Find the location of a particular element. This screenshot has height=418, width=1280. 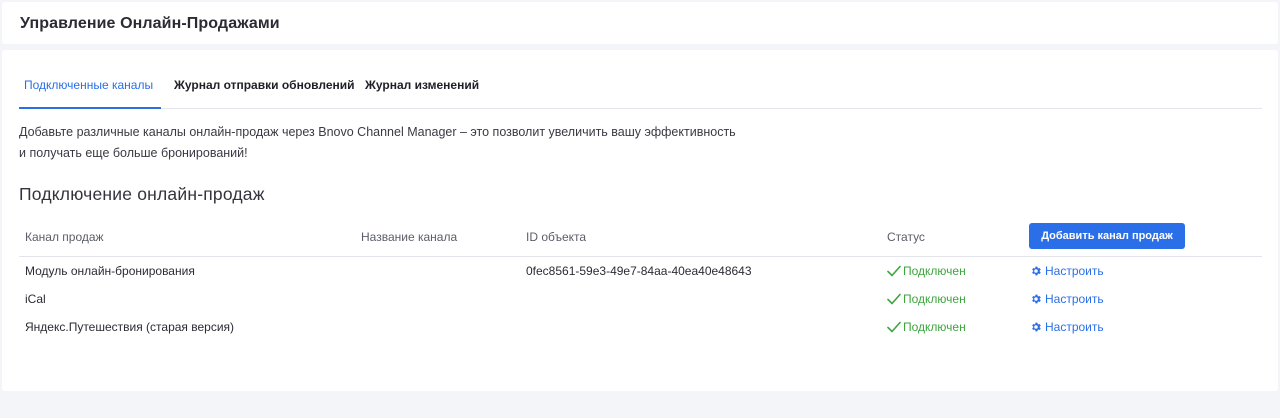

tab-change-log: Журнал изменений is located at coordinates (422, 85).